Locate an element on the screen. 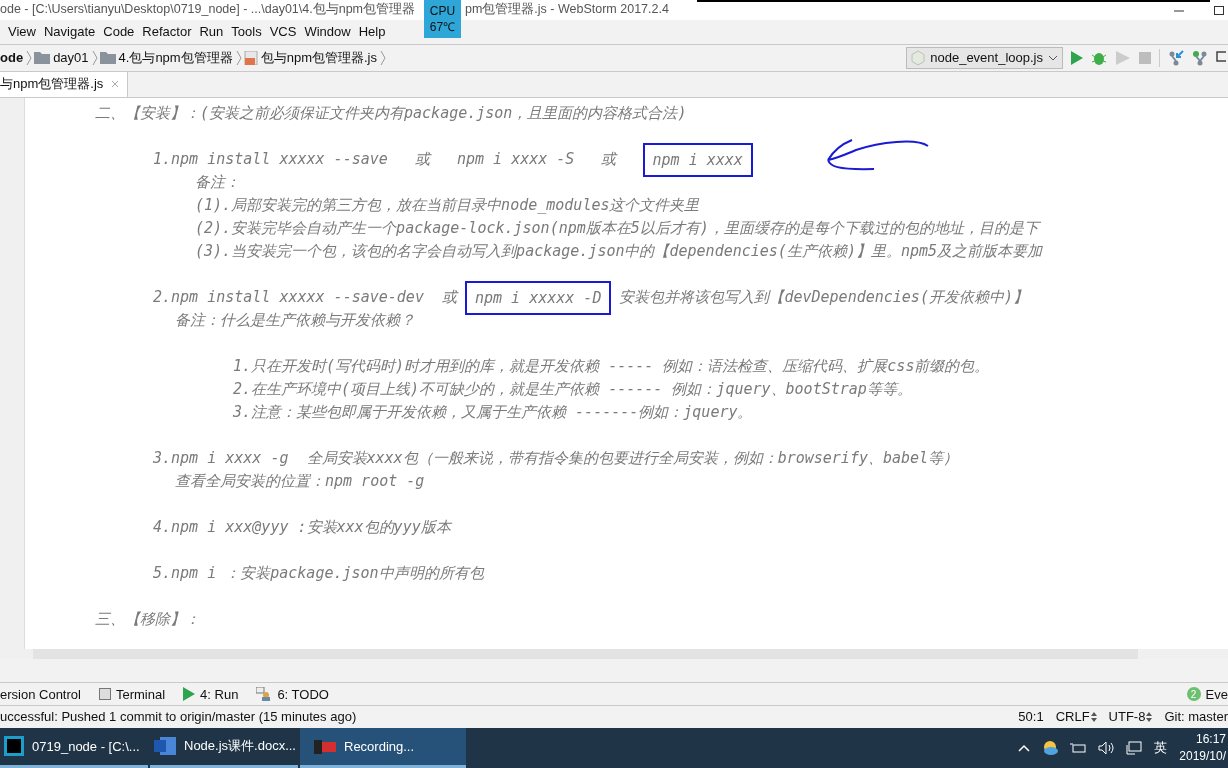 The image size is (1228, 768). code-line: 备注：什么是生产依赖与开发依赖？ is located at coordinates (295, 321).